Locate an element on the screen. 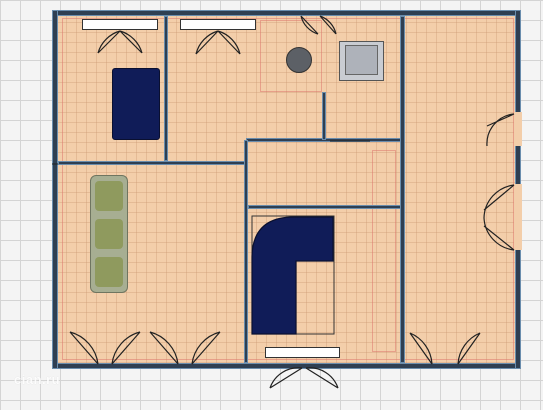 The height and width of the screenshot is (410, 543). watermark: cian.ru is located at coordinates (37, 379).